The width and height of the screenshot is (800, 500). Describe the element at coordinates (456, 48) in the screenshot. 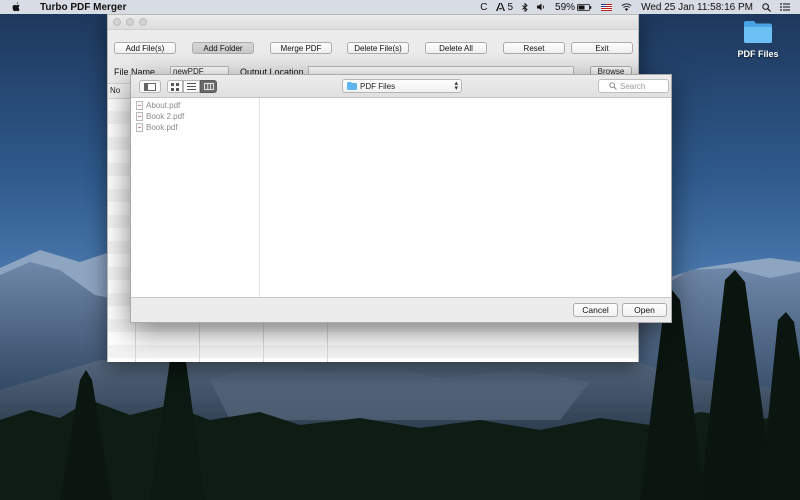

I see `delete-all-button: Delete All` at that location.